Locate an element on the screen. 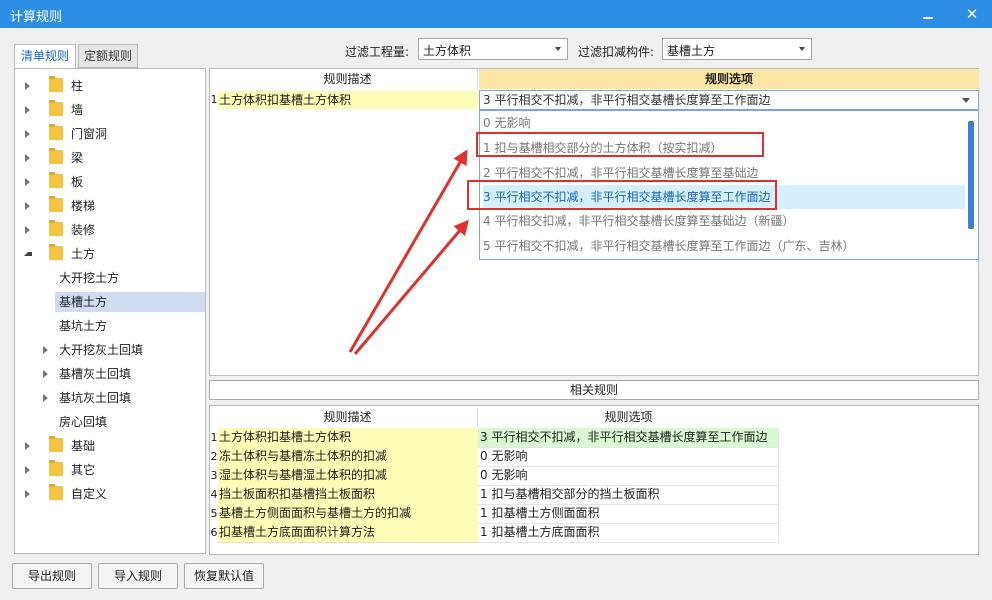  tree-item-trench-earthwork: 基槽土方 is located at coordinates (130, 302).